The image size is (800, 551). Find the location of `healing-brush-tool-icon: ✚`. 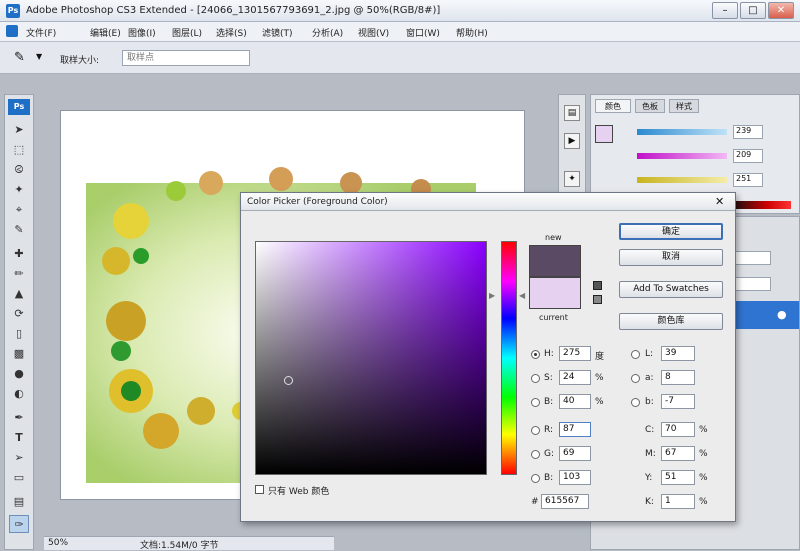

healing-brush-tool-icon: ✚ is located at coordinates (19, 254).